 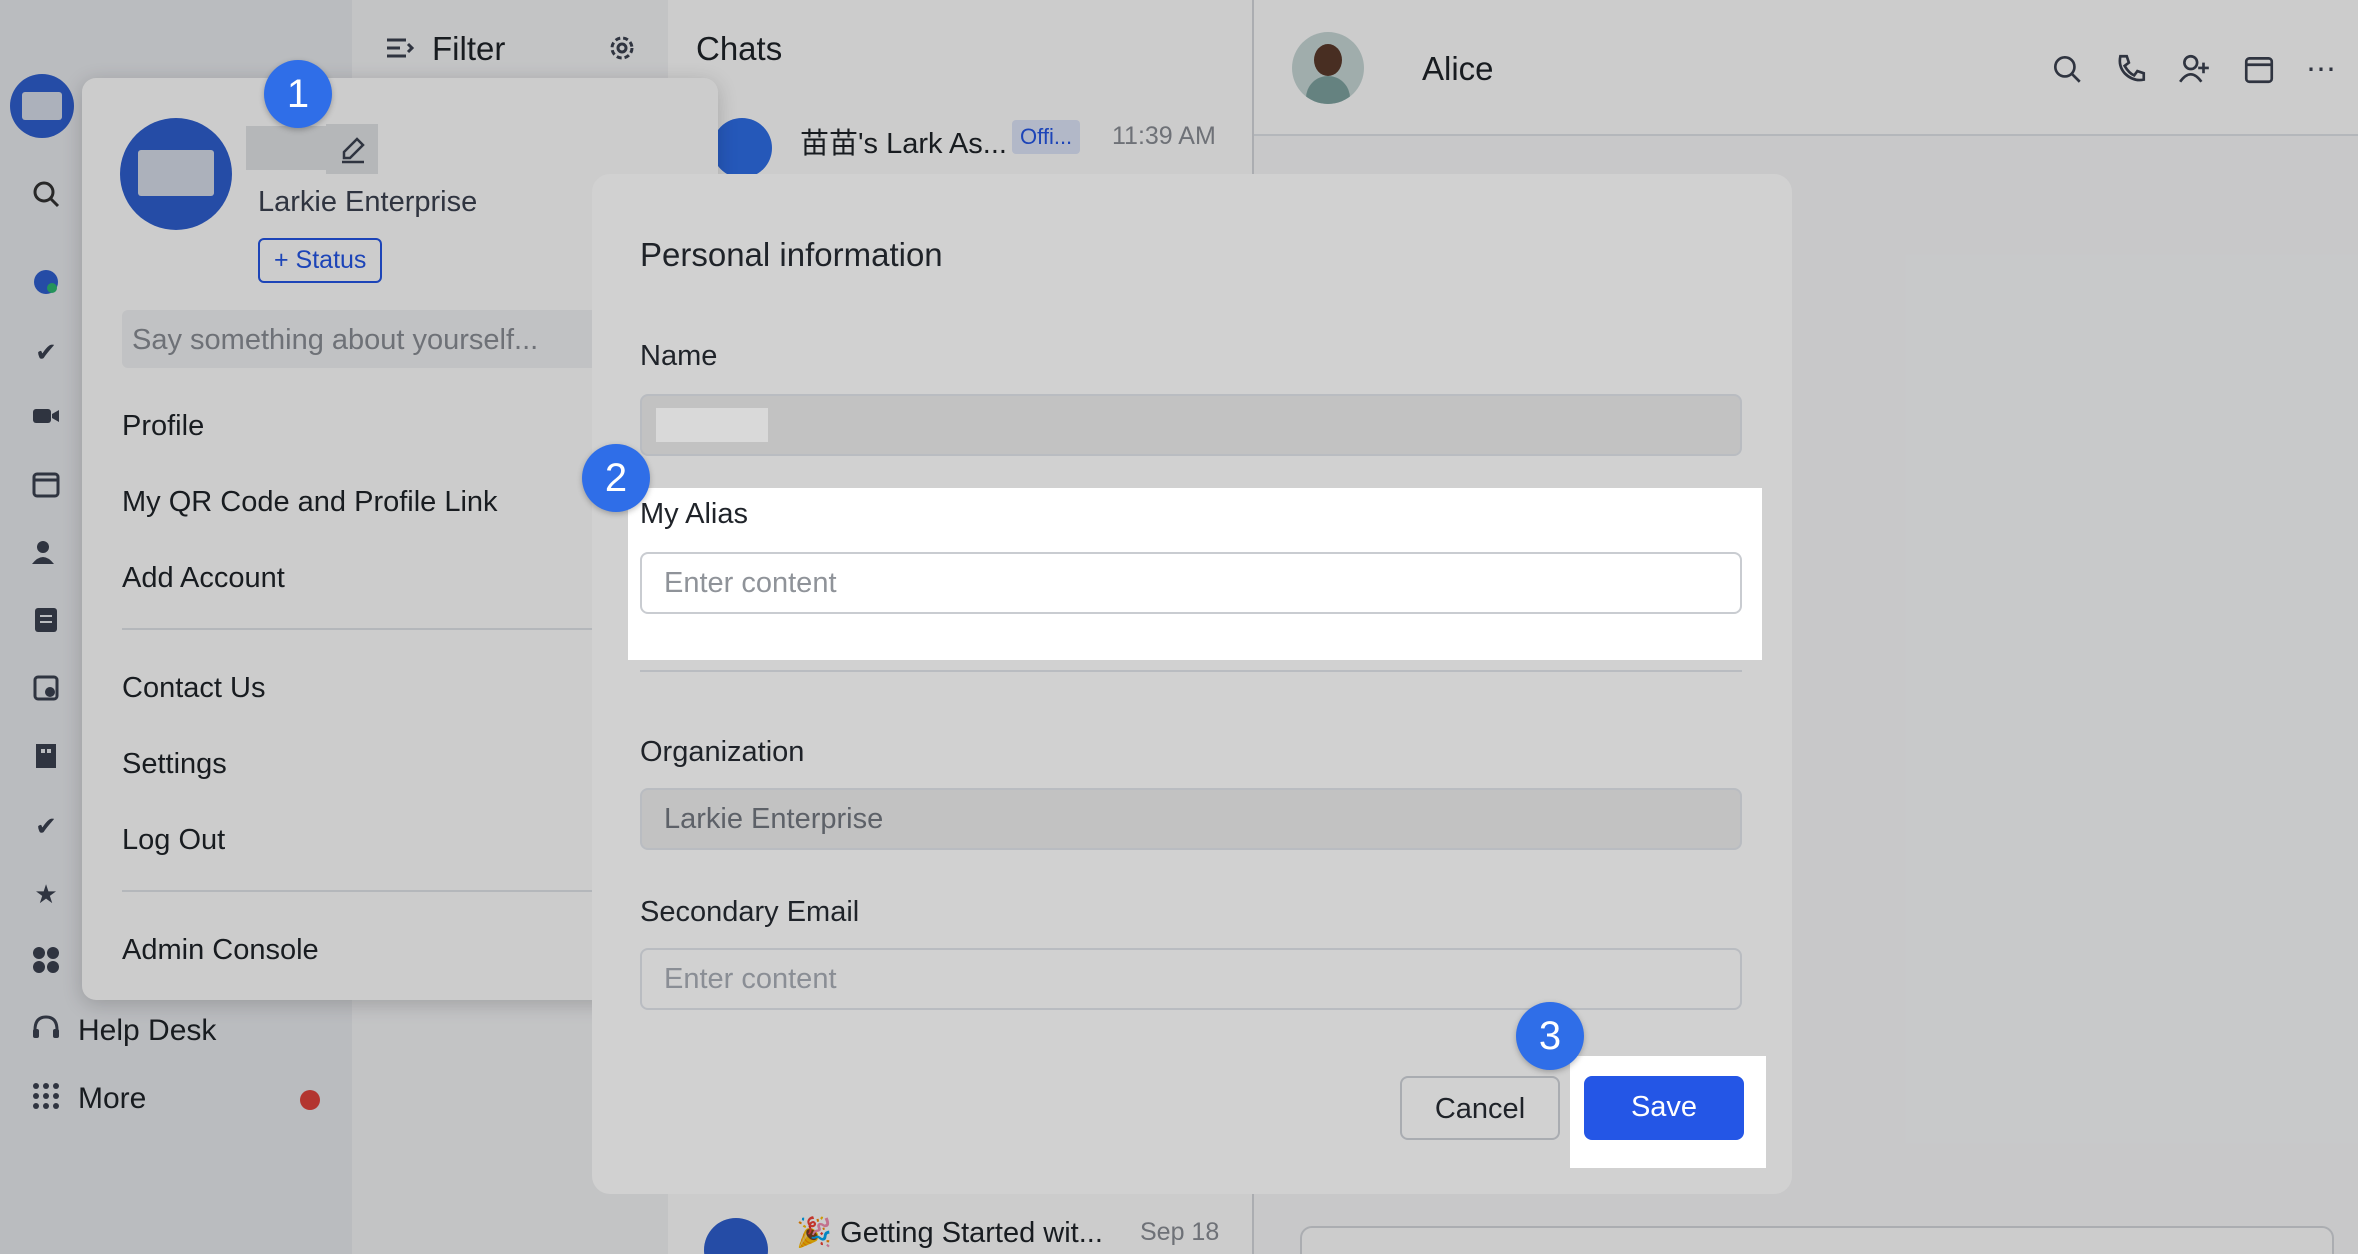 I want to click on name-redacted, so click(x=712, y=425).